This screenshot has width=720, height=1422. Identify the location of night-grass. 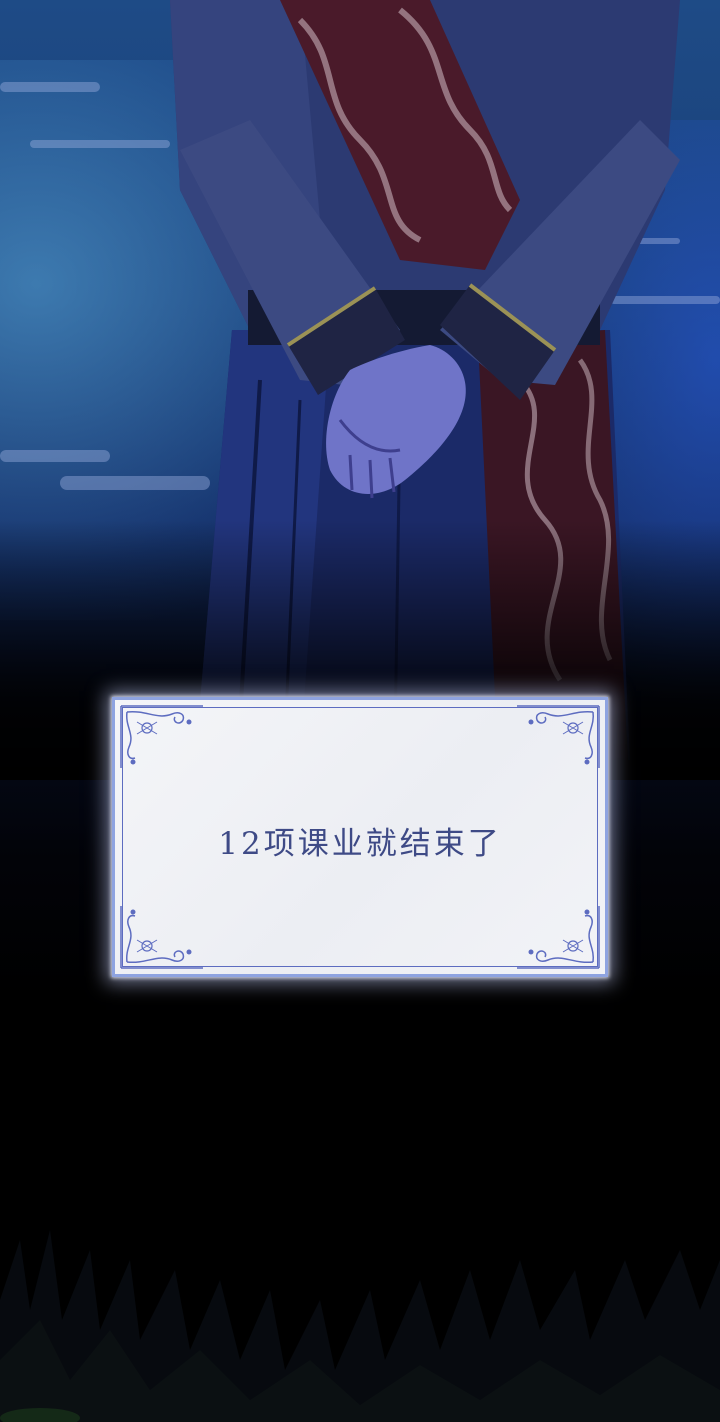
(360, 1326).